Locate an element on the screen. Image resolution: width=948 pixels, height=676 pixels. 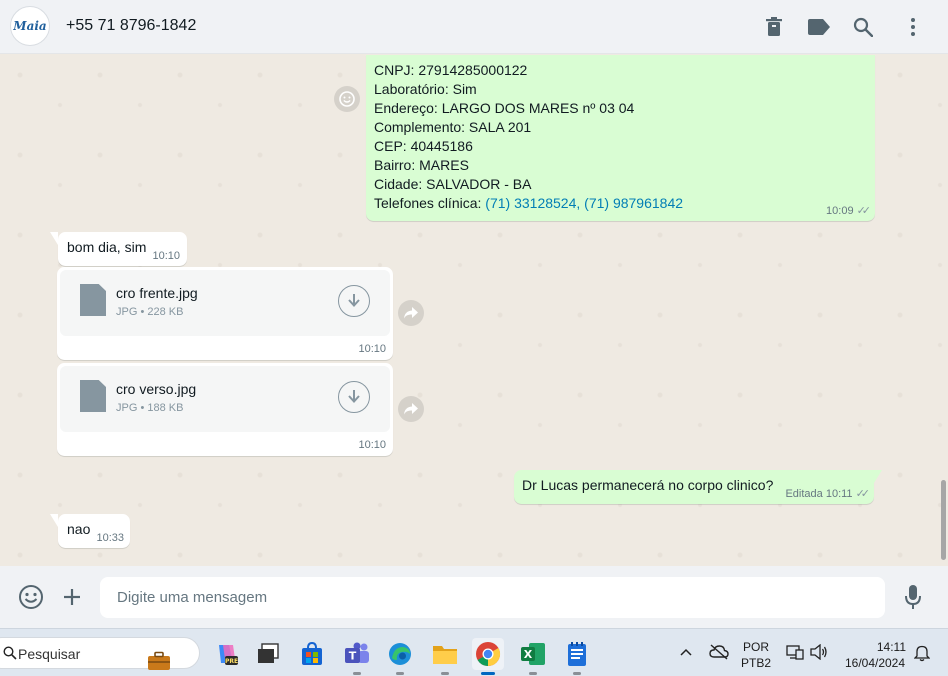
document-message: cro frente.jpg JPG • 228 KB 10:10 is located at coordinates (225, 313).